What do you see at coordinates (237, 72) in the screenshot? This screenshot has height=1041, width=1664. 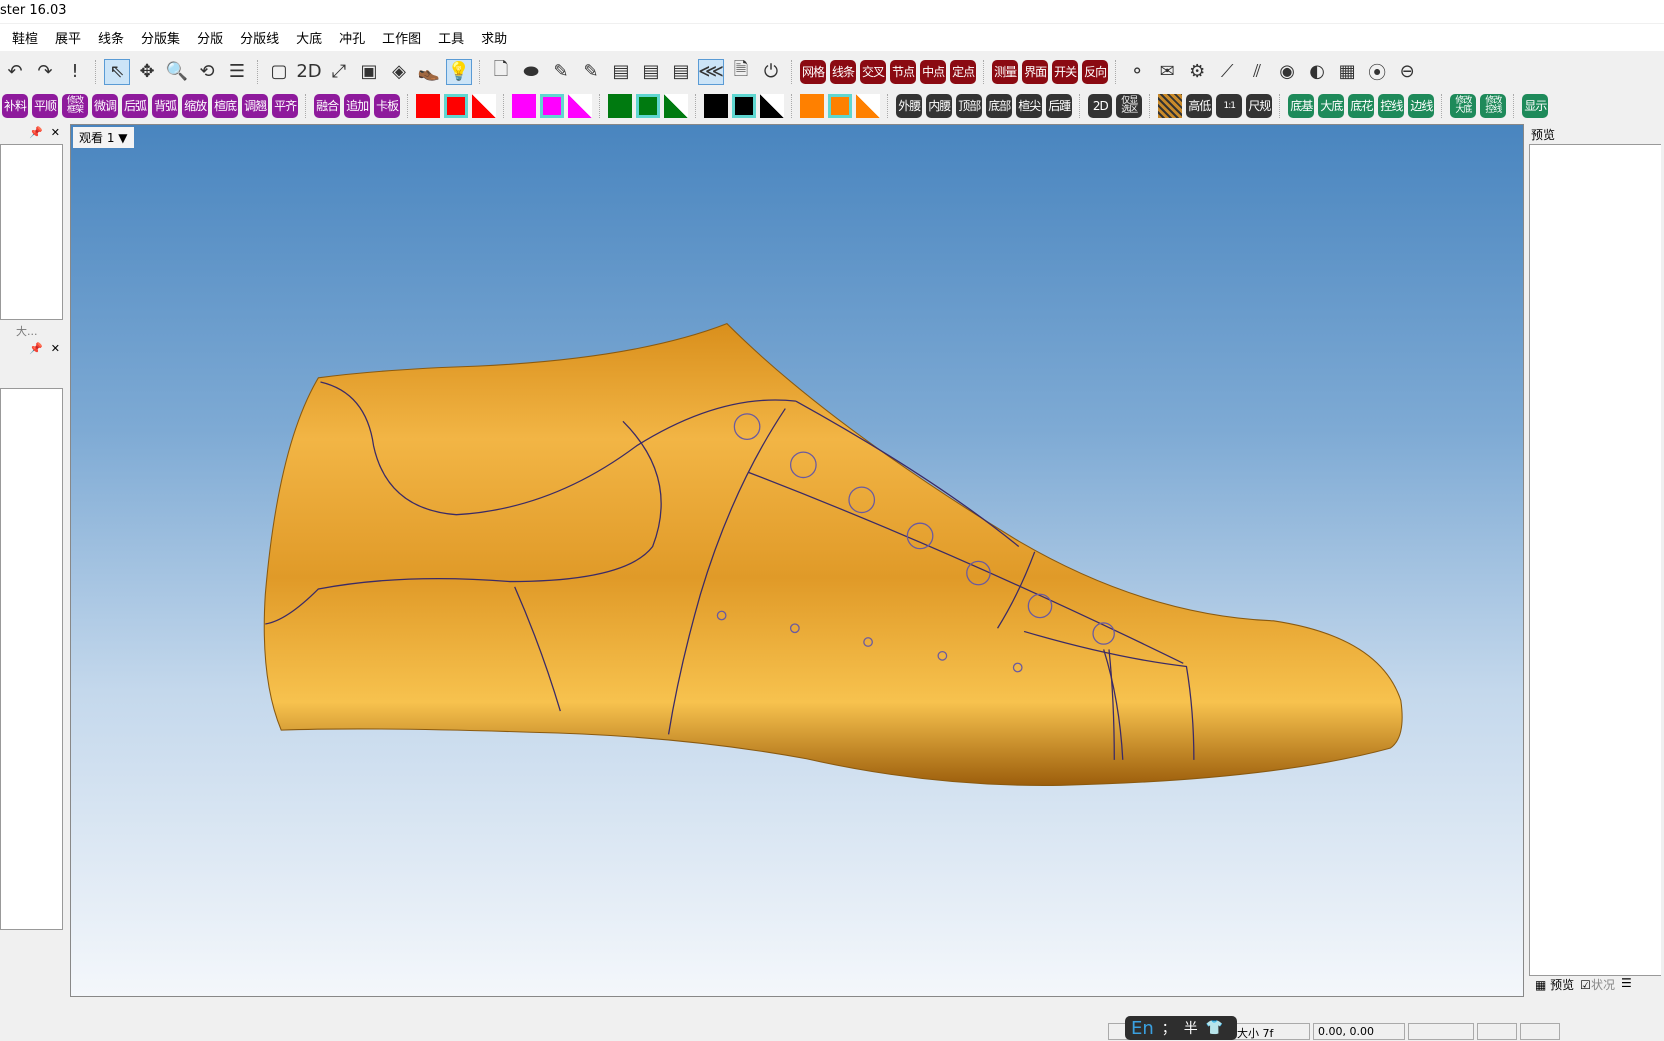 I see `layers-icon: ☰` at bounding box center [237, 72].